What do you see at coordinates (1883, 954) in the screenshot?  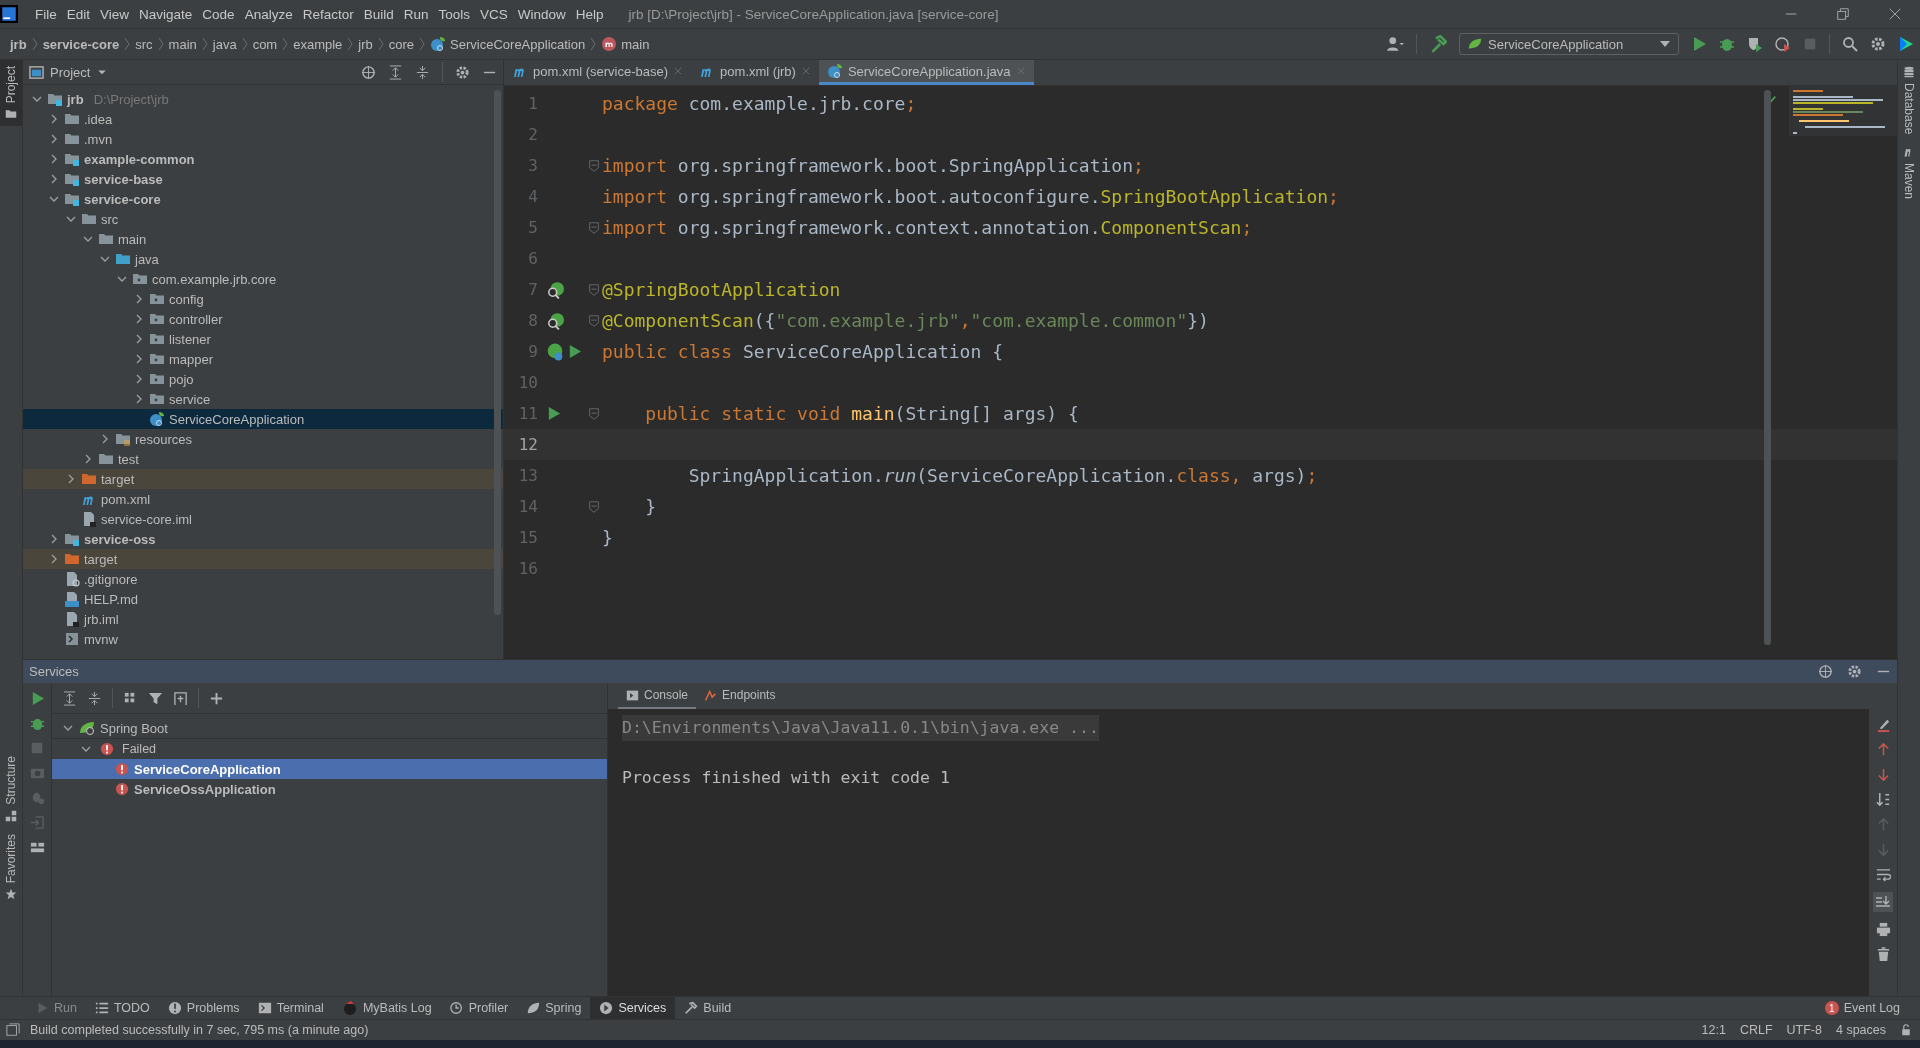 I see `trash-icon` at bounding box center [1883, 954].